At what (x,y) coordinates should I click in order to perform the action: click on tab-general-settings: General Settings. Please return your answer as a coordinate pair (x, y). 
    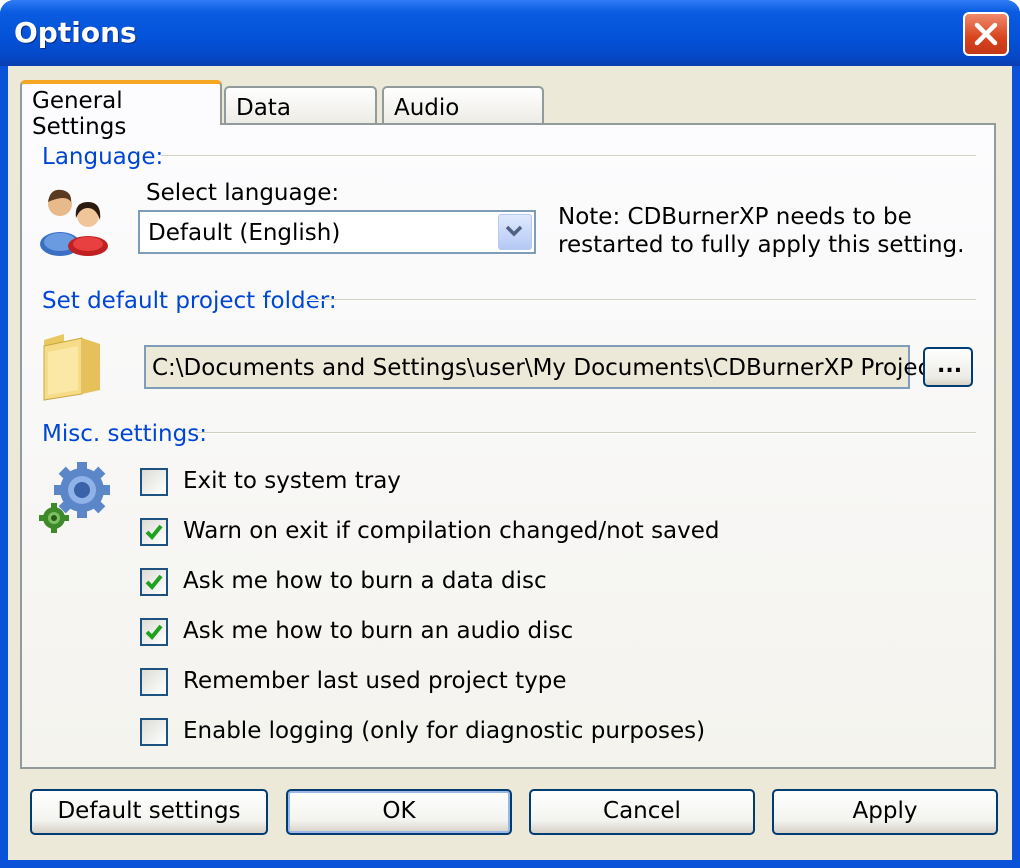
    Looking at the image, I should click on (121, 110).